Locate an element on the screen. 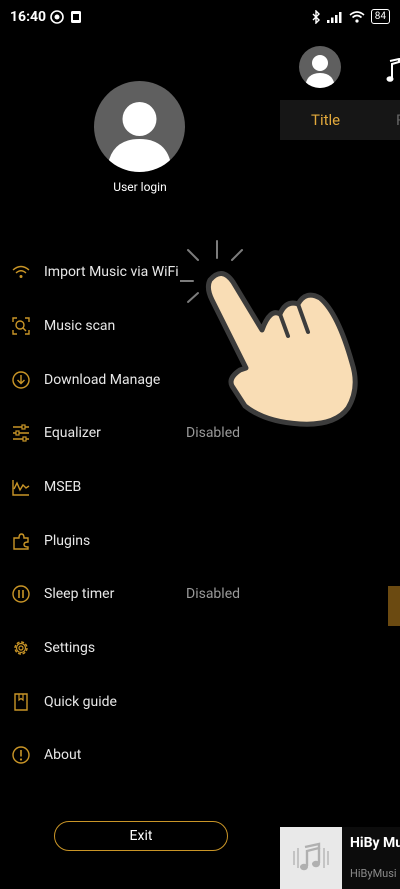 The height and width of the screenshot is (889, 400). menu-label: Download Manage is located at coordinates (102, 380).